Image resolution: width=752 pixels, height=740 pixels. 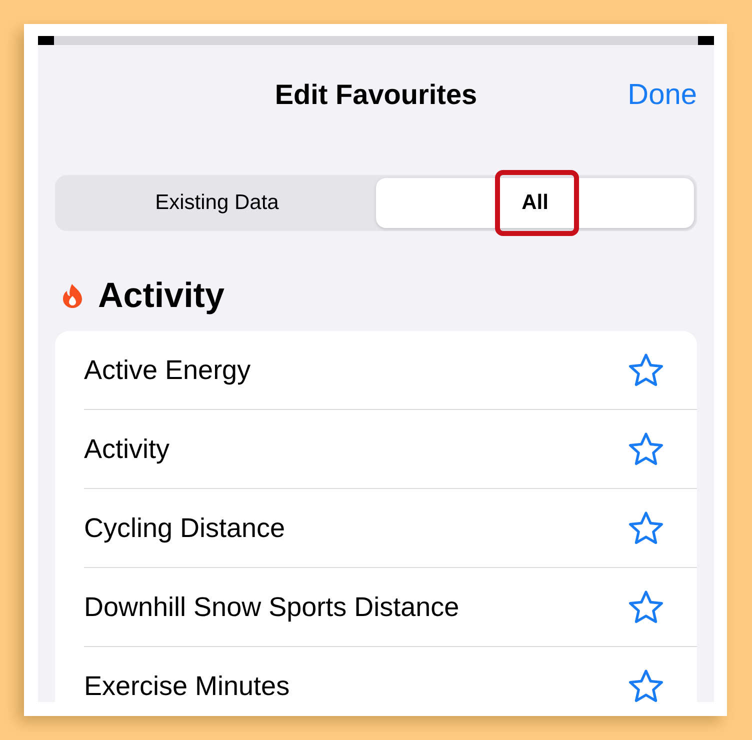 What do you see at coordinates (72, 296) in the screenshot?
I see `flame-icon` at bounding box center [72, 296].